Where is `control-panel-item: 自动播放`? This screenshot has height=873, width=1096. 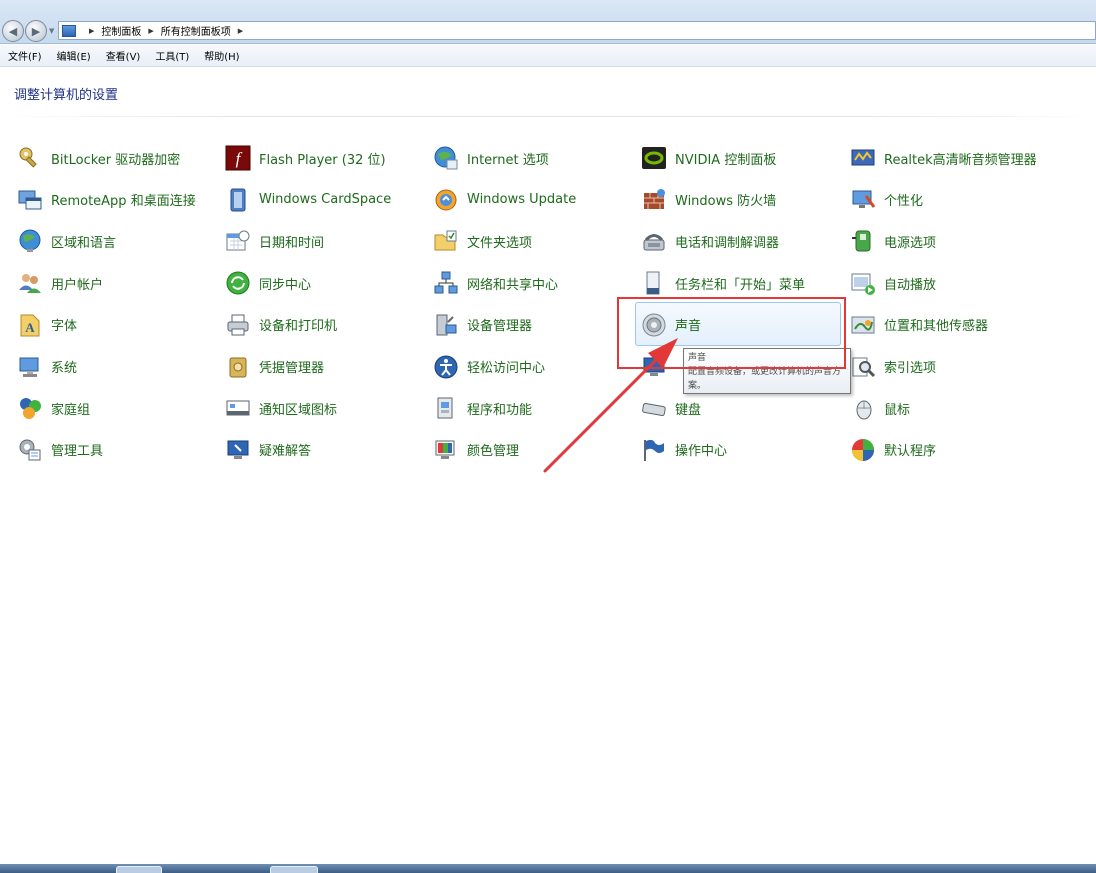 control-panel-item: 自动播放 is located at coordinates (892, 283).